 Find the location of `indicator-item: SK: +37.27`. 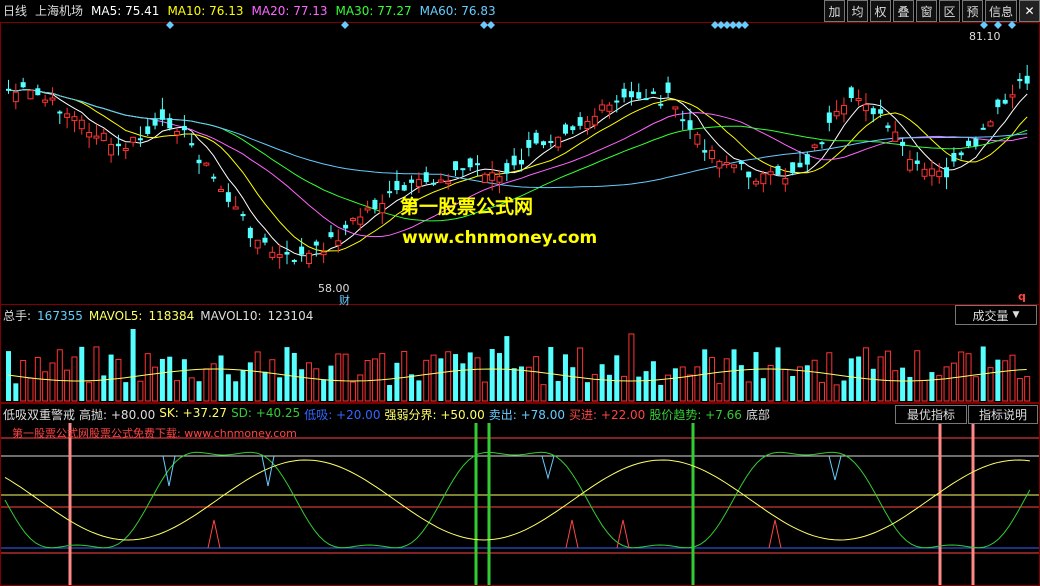

indicator-item: SK: +37.27 is located at coordinates (193, 413).